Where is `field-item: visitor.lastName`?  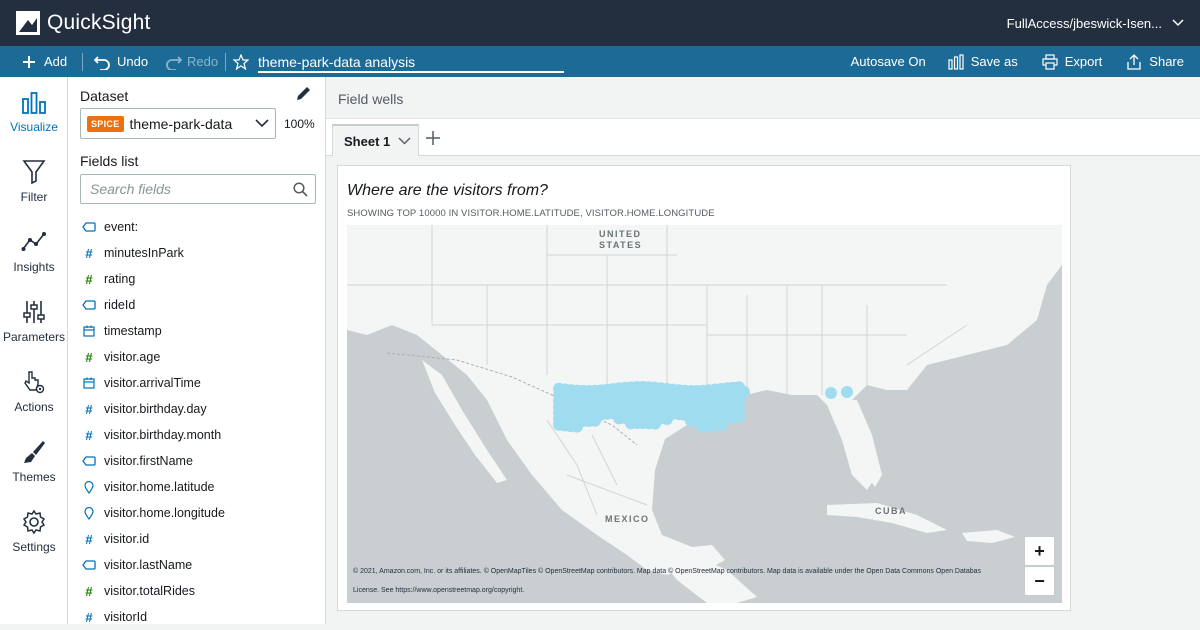 field-item: visitor.lastName is located at coordinates (197, 565).